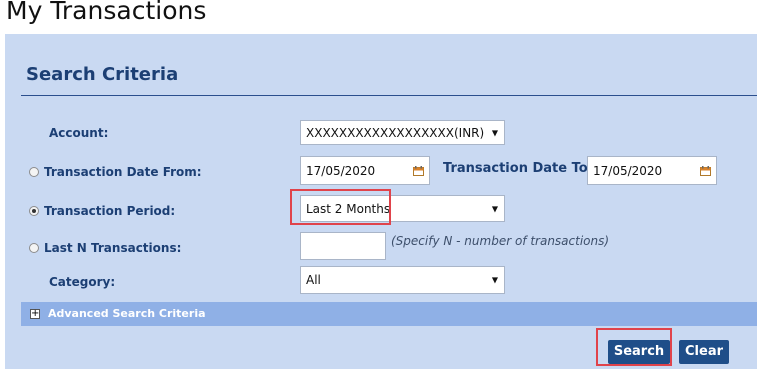 The width and height of the screenshot is (757, 369). I want to click on last-n-input, so click(343, 246).